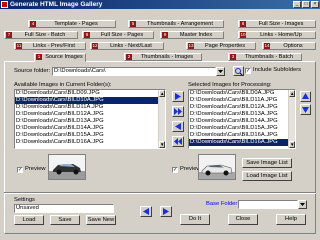 This screenshot has width=320, height=240. I want to click on available-image-item: D:\Downloads\Cars\BILD13A.JPG, so click(90, 121).